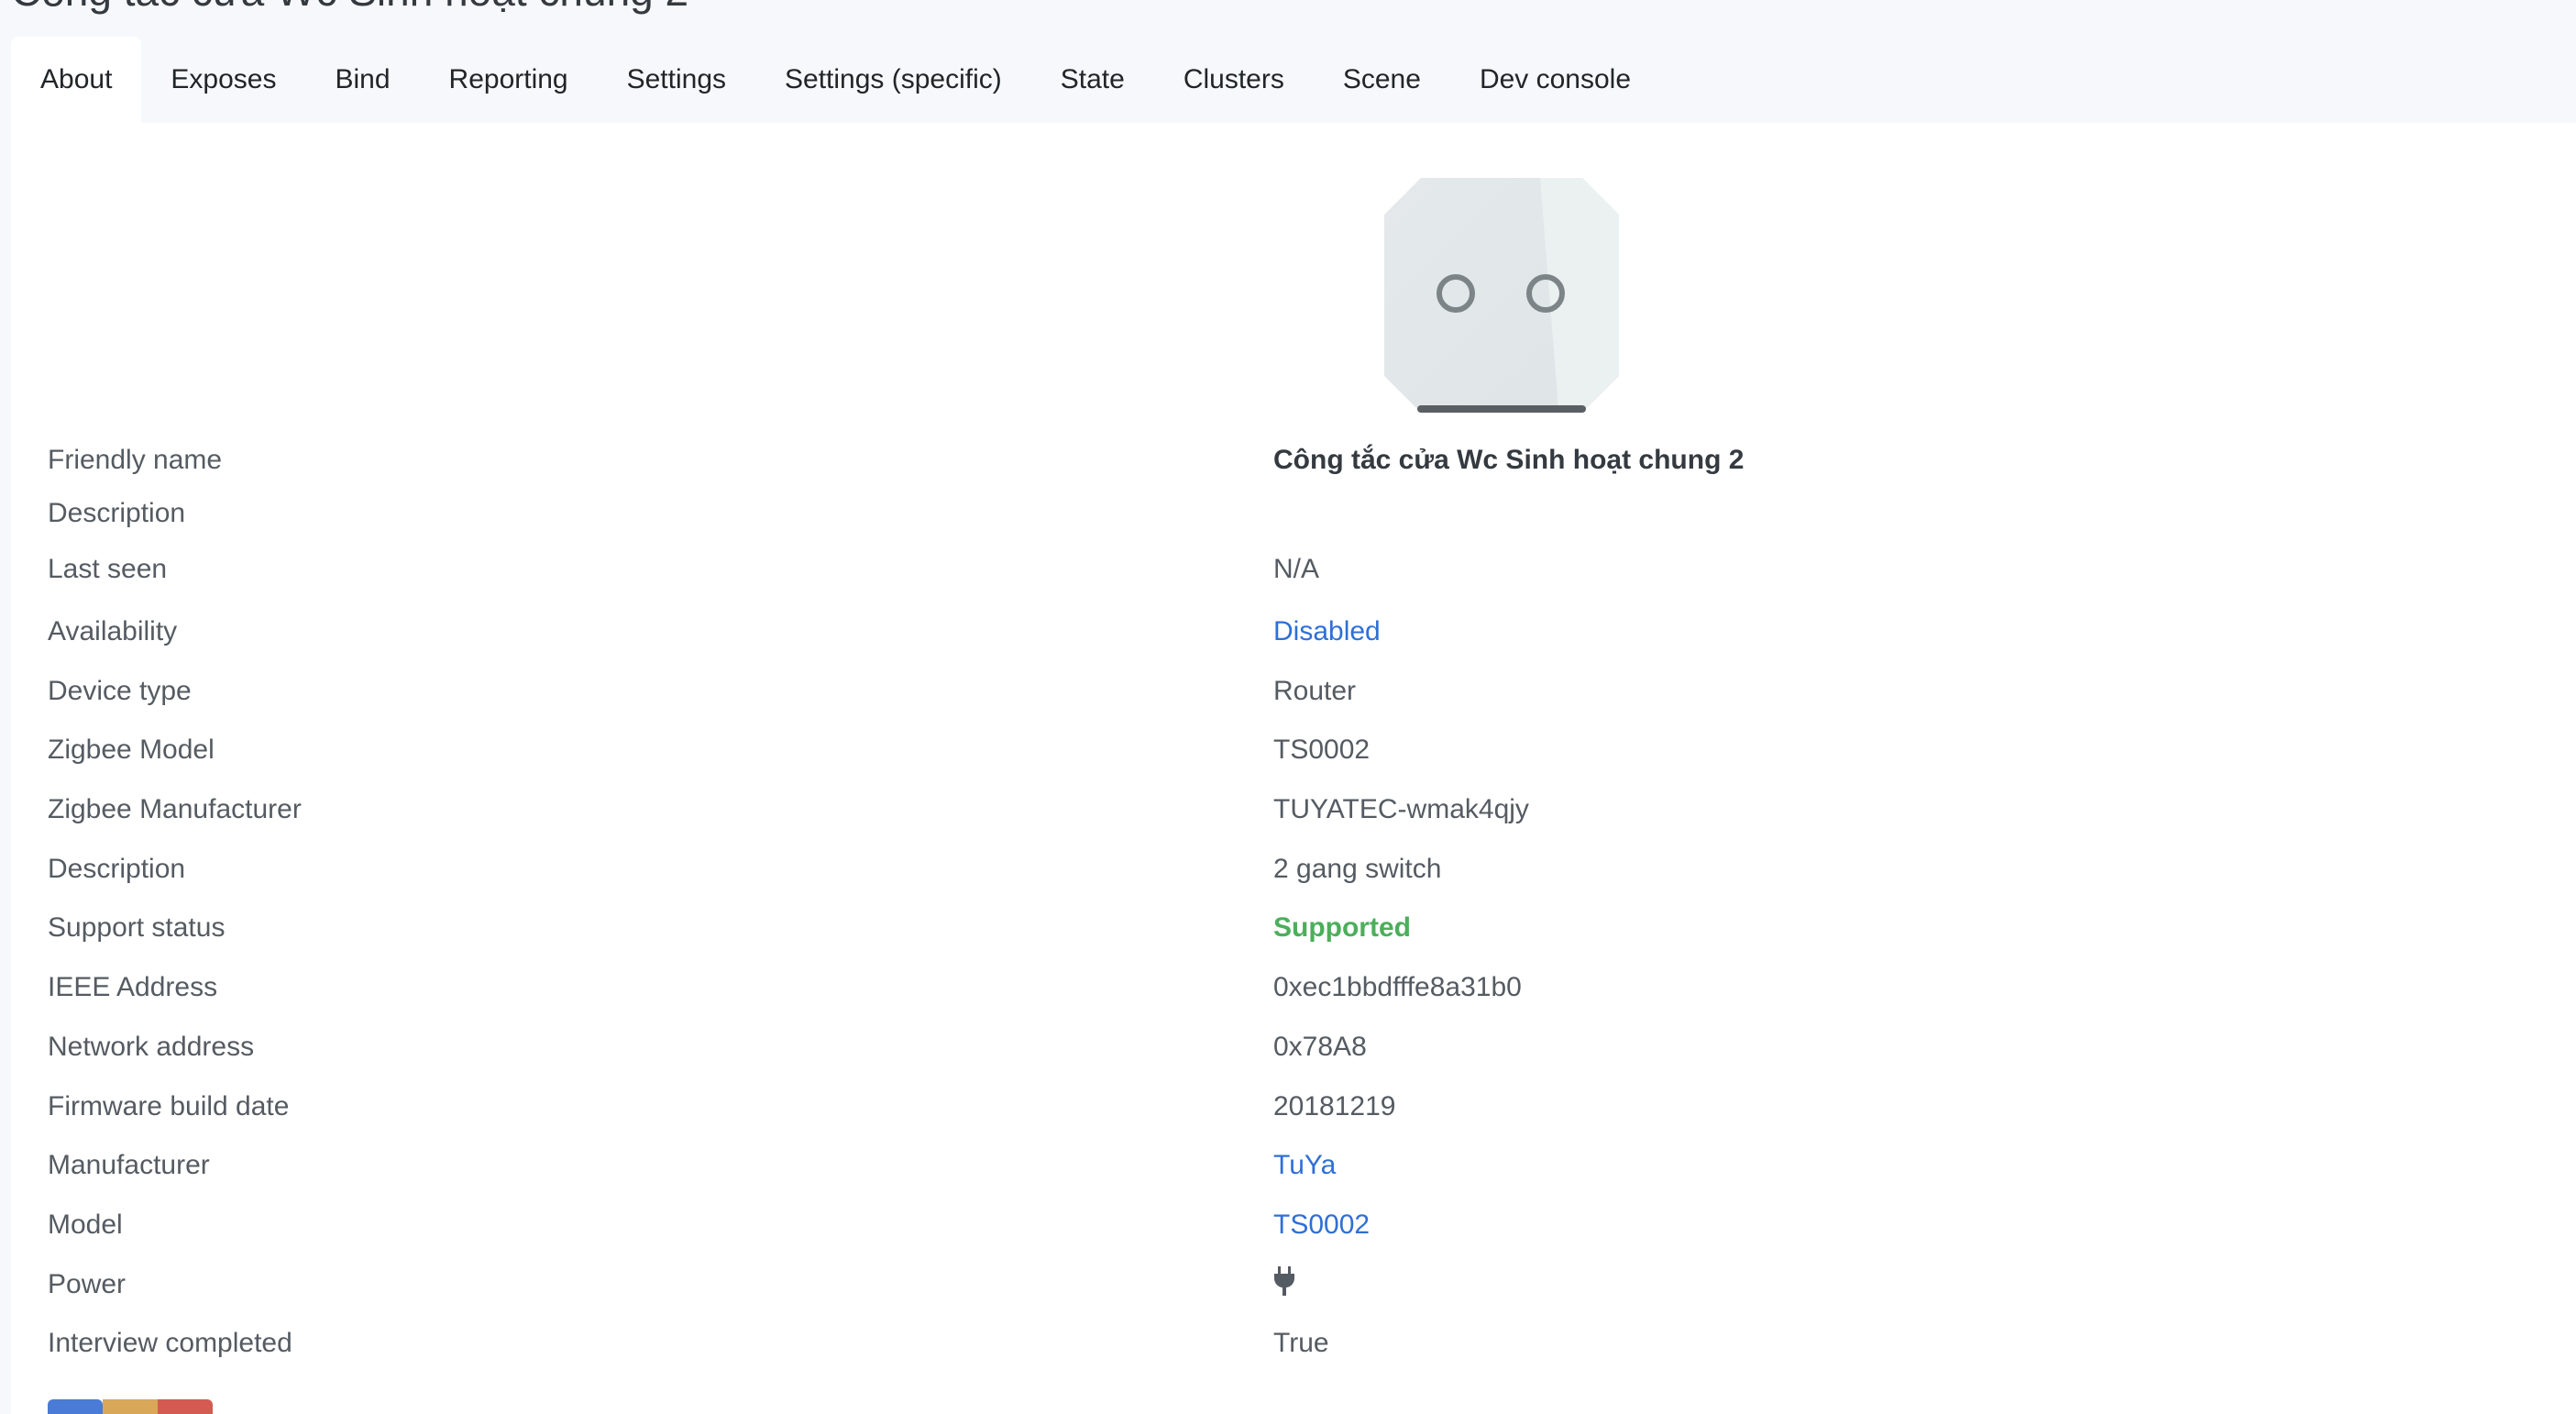 This screenshot has height=1414, width=2576. I want to click on row-zigbee-model: Zigbee Model TS0002, so click(1285, 750).